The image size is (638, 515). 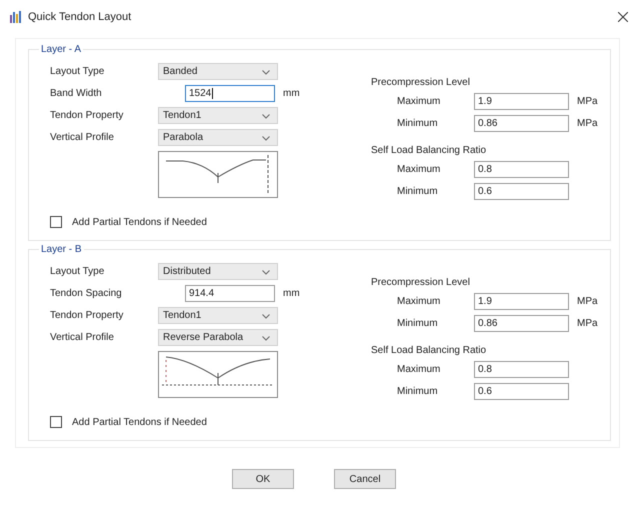 What do you see at coordinates (218, 137) in the screenshot?
I see `vertical-profile-dropdown: Parabola` at bounding box center [218, 137].